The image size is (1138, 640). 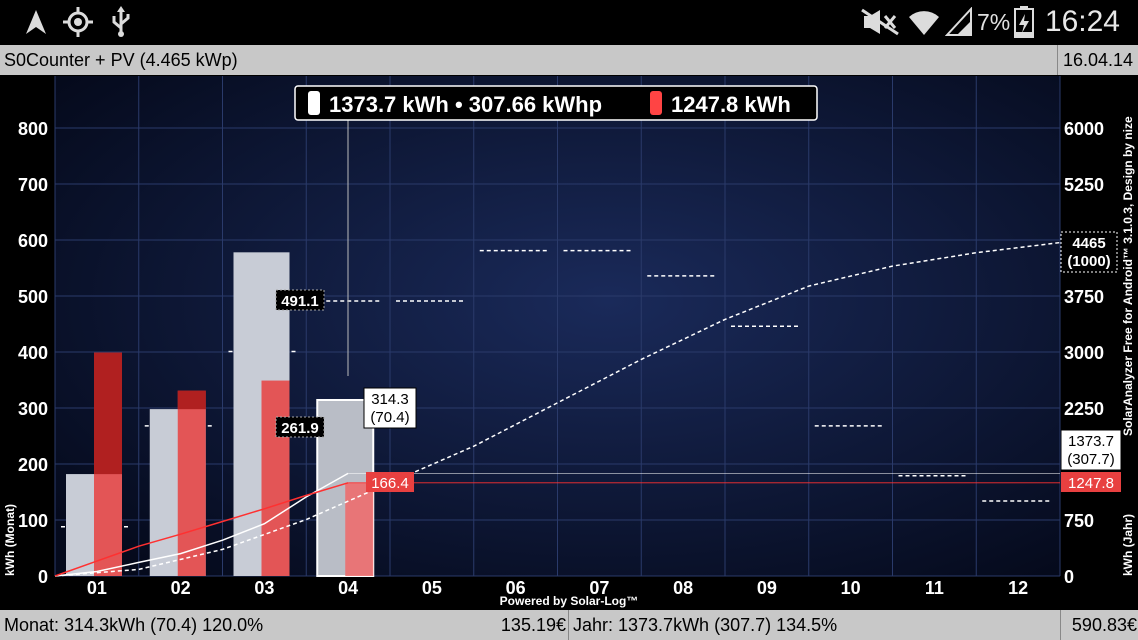 I want to click on y-tick-left: 400, so click(x=33, y=353).